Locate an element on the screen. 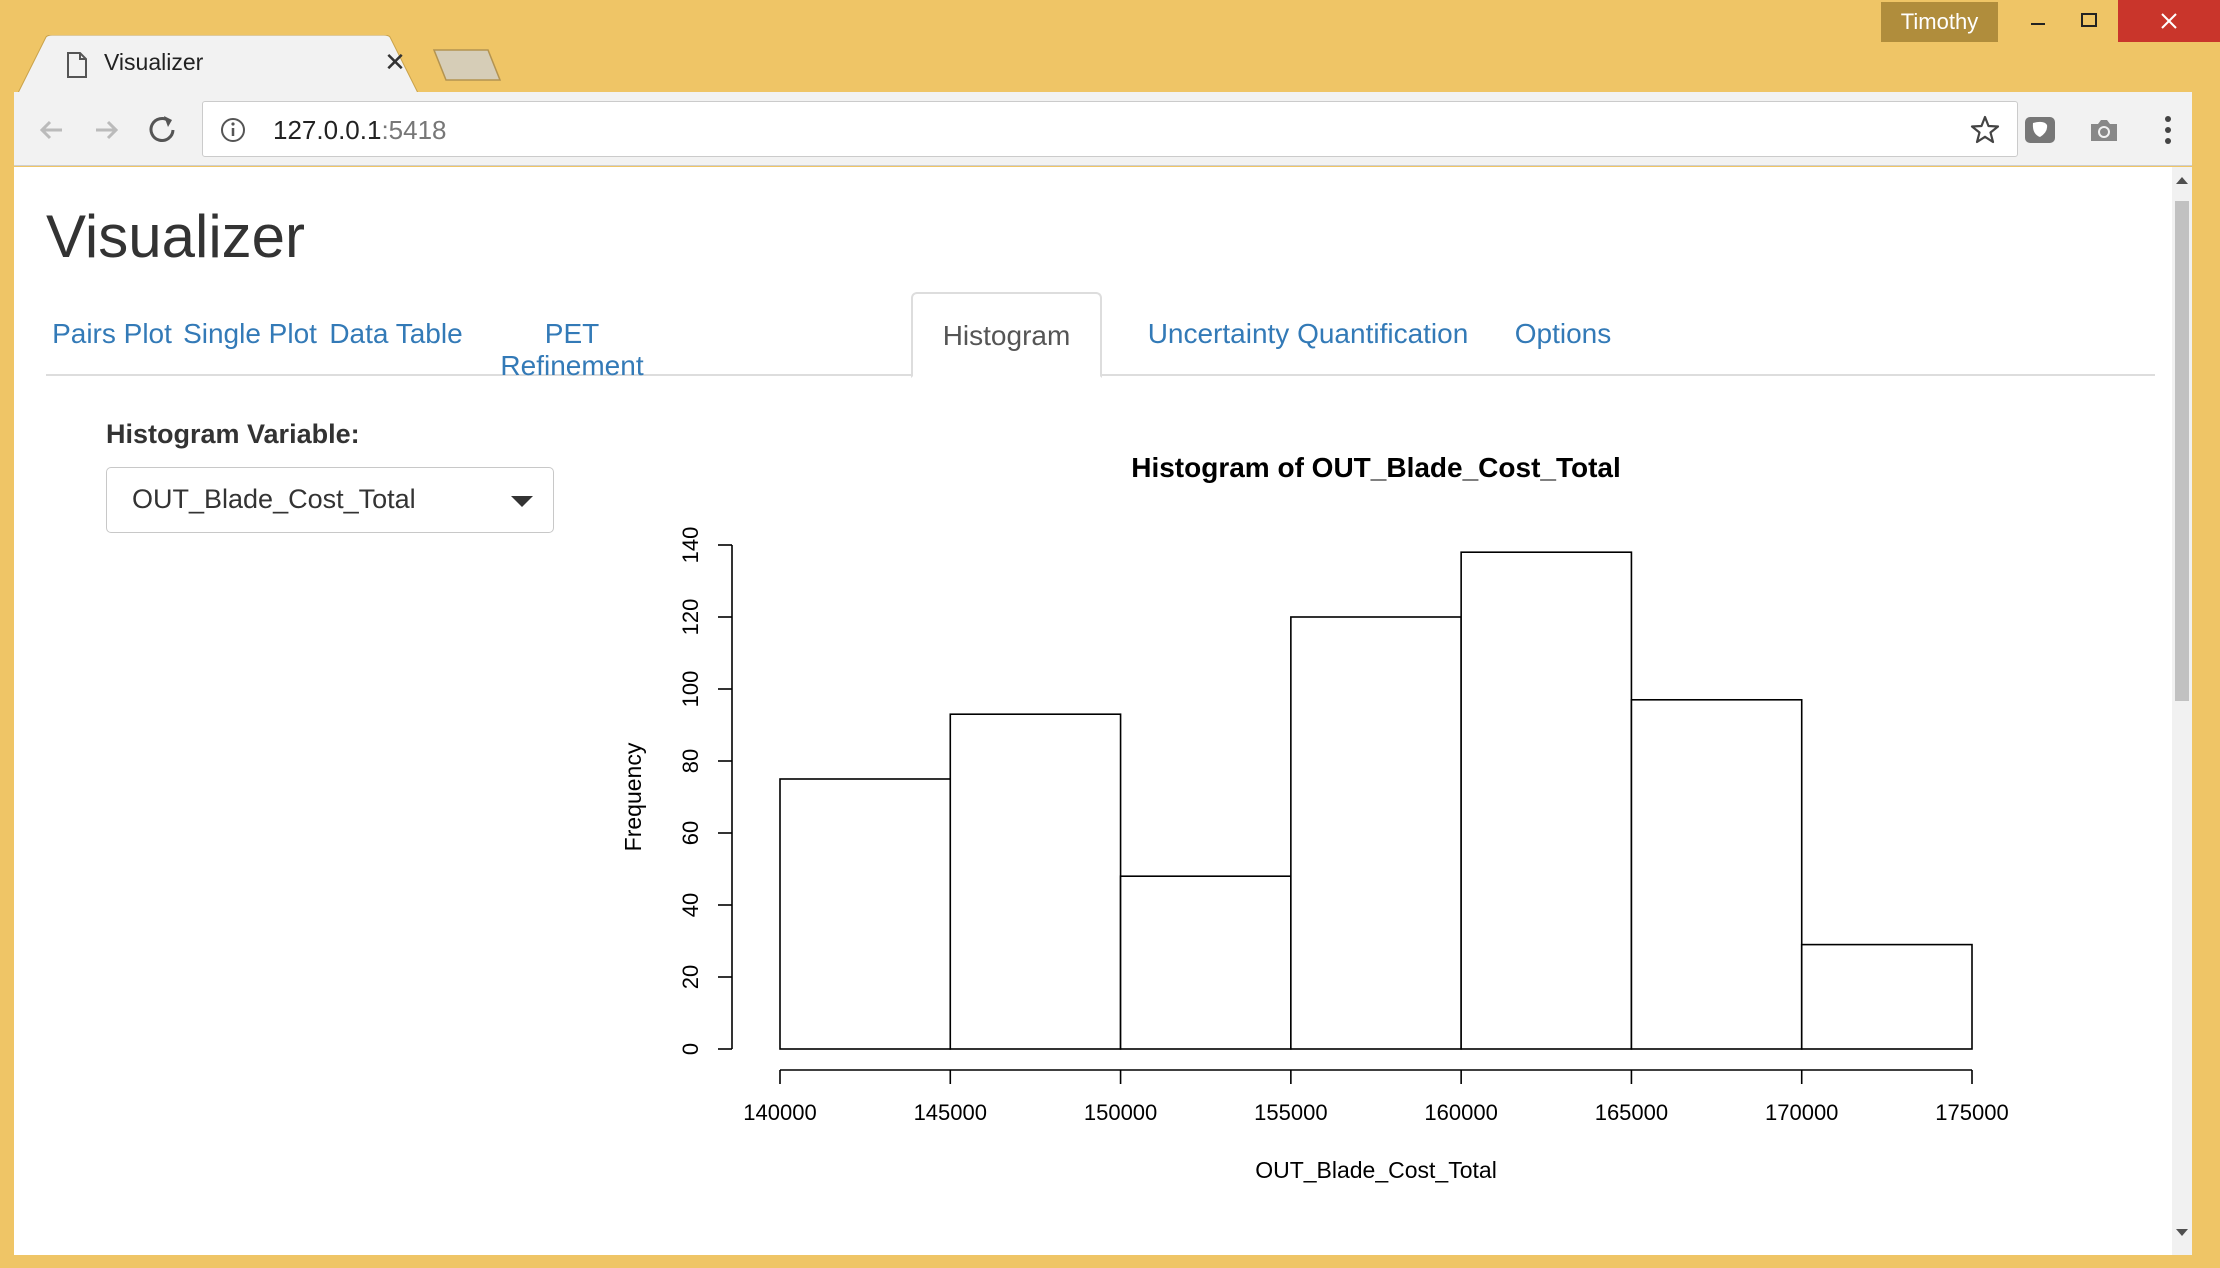 The height and width of the screenshot is (1268, 2220). tab-data-table: Data Table is located at coordinates (396, 334).